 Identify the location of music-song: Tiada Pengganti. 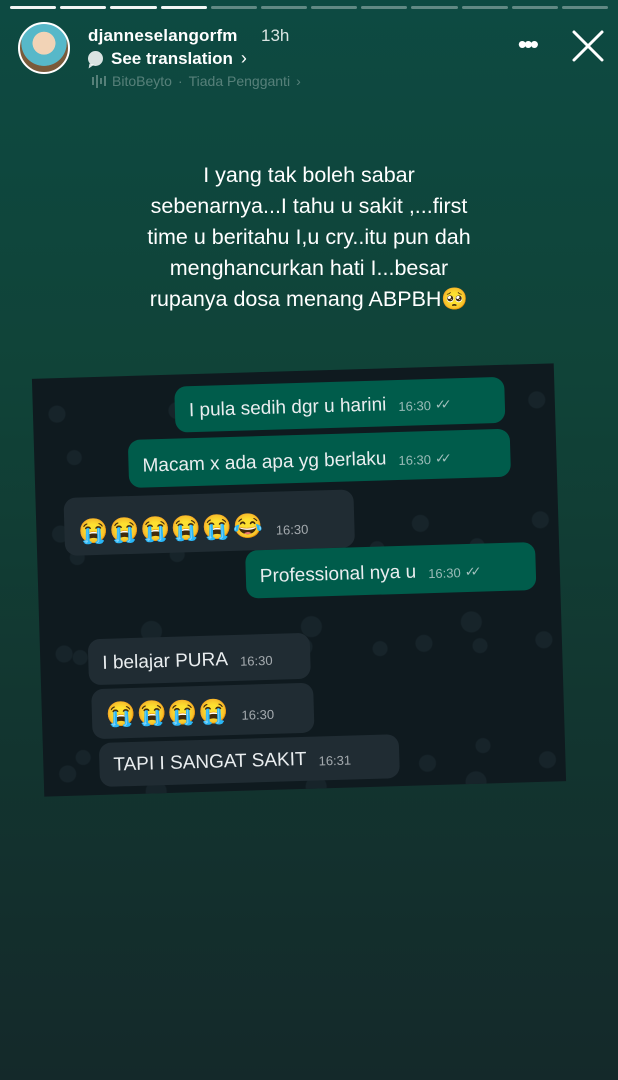
(239, 81).